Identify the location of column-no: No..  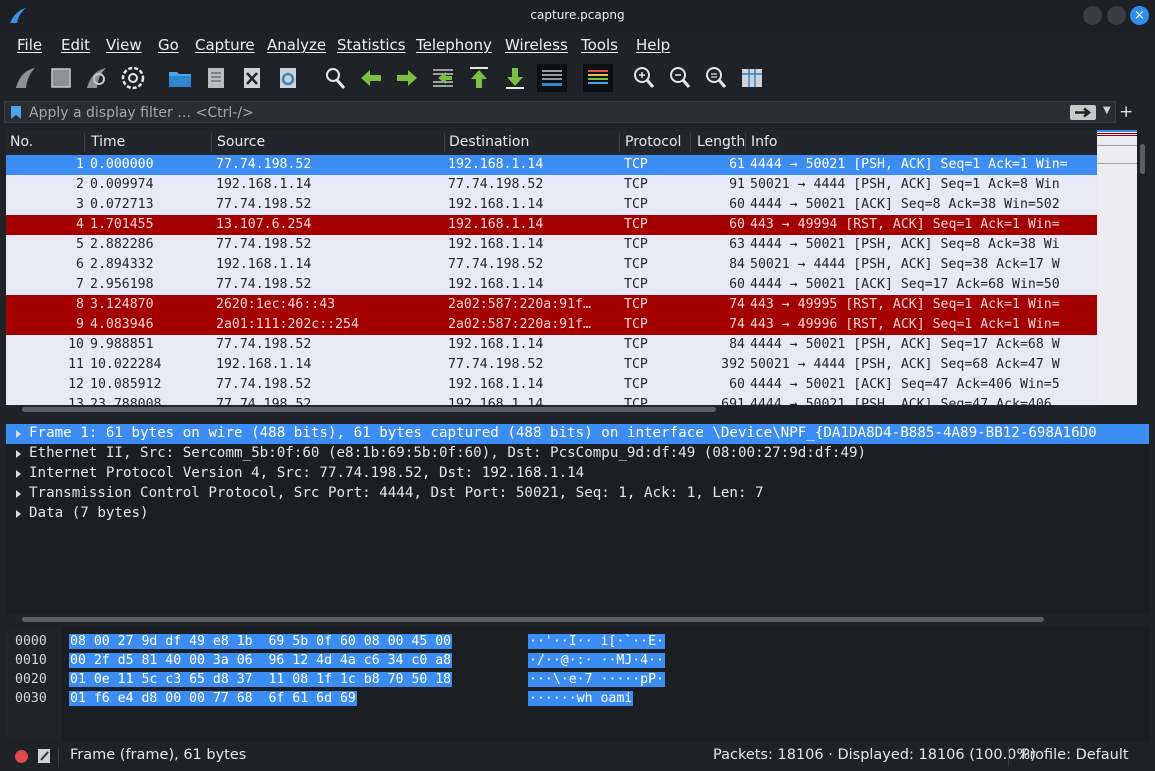
(21, 142).